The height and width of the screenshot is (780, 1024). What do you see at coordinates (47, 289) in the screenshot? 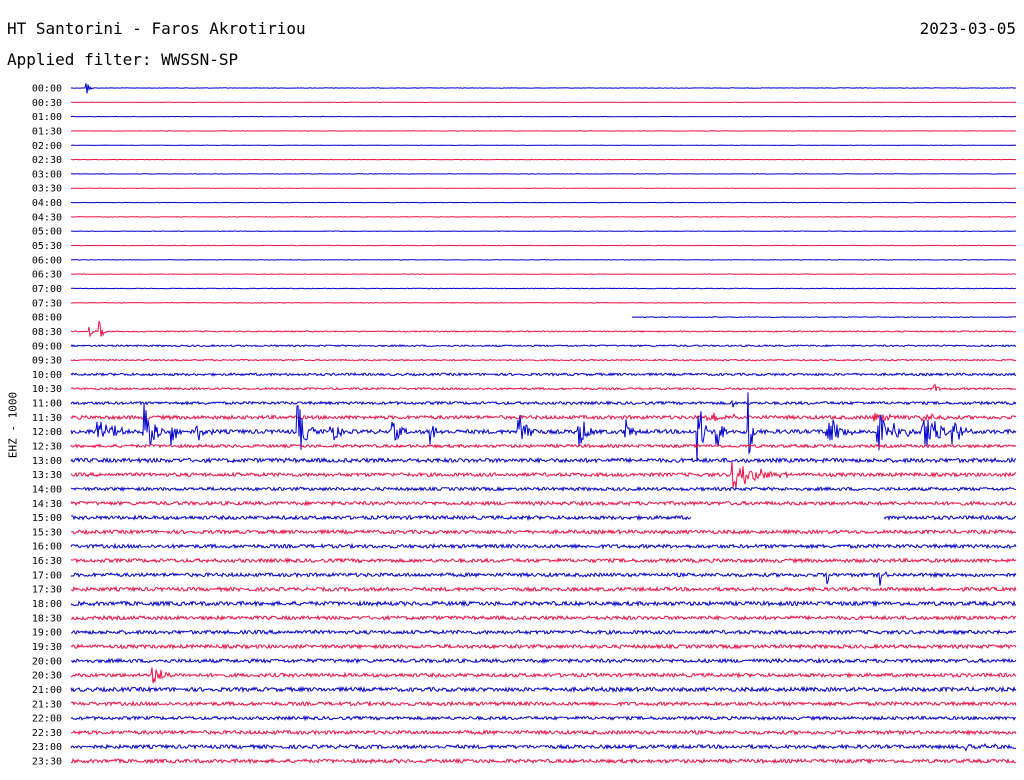
I see `row-label-0700: 07:00` at bounding box center [47, 289].